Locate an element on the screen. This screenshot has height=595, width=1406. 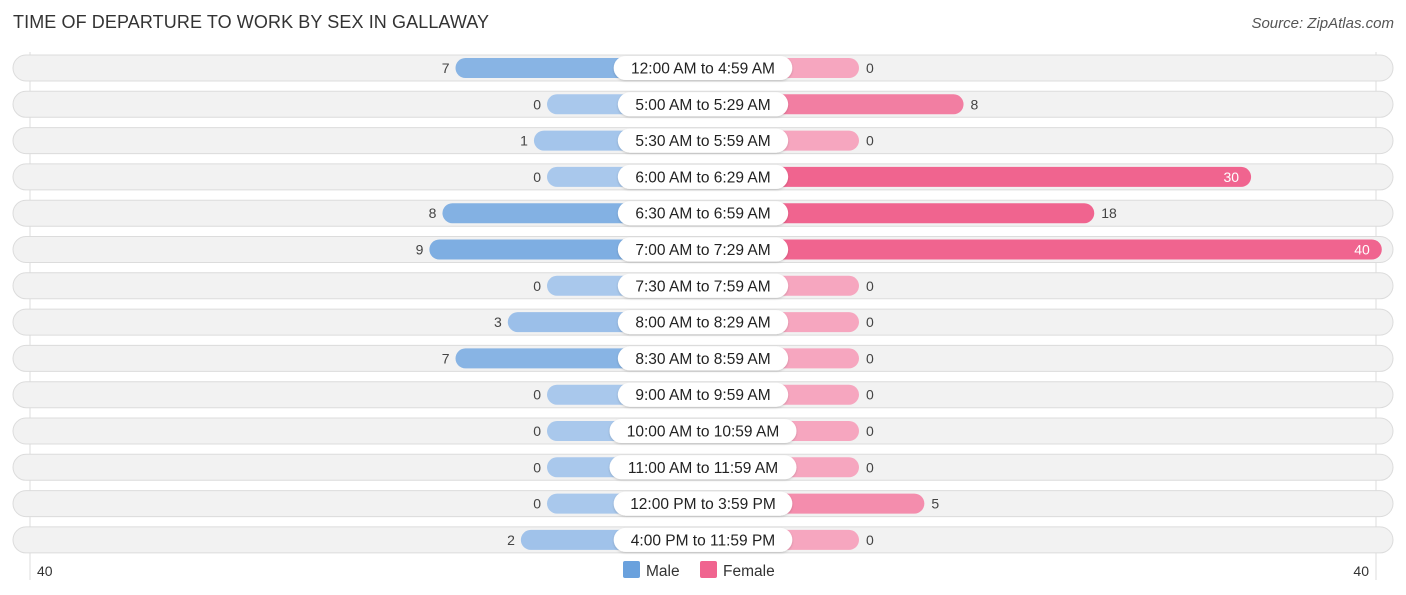
chart-row: 6:00 AM to 6:29 AM 0 30 is located at coordinates (703, 177).